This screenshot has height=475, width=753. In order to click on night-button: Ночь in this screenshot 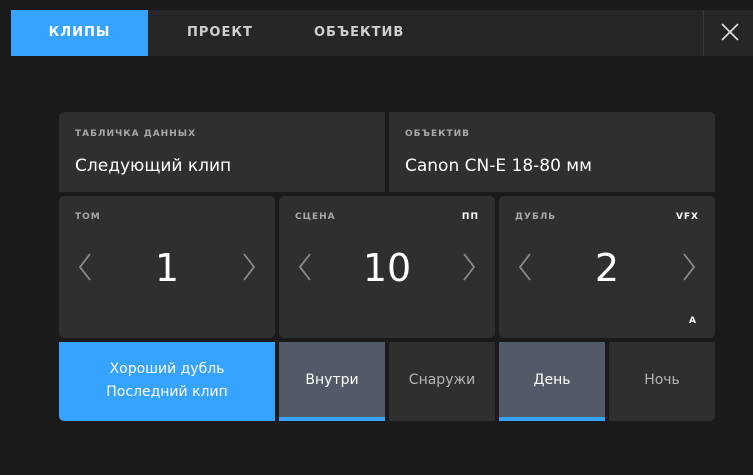, I will do `click(662, 381)`.